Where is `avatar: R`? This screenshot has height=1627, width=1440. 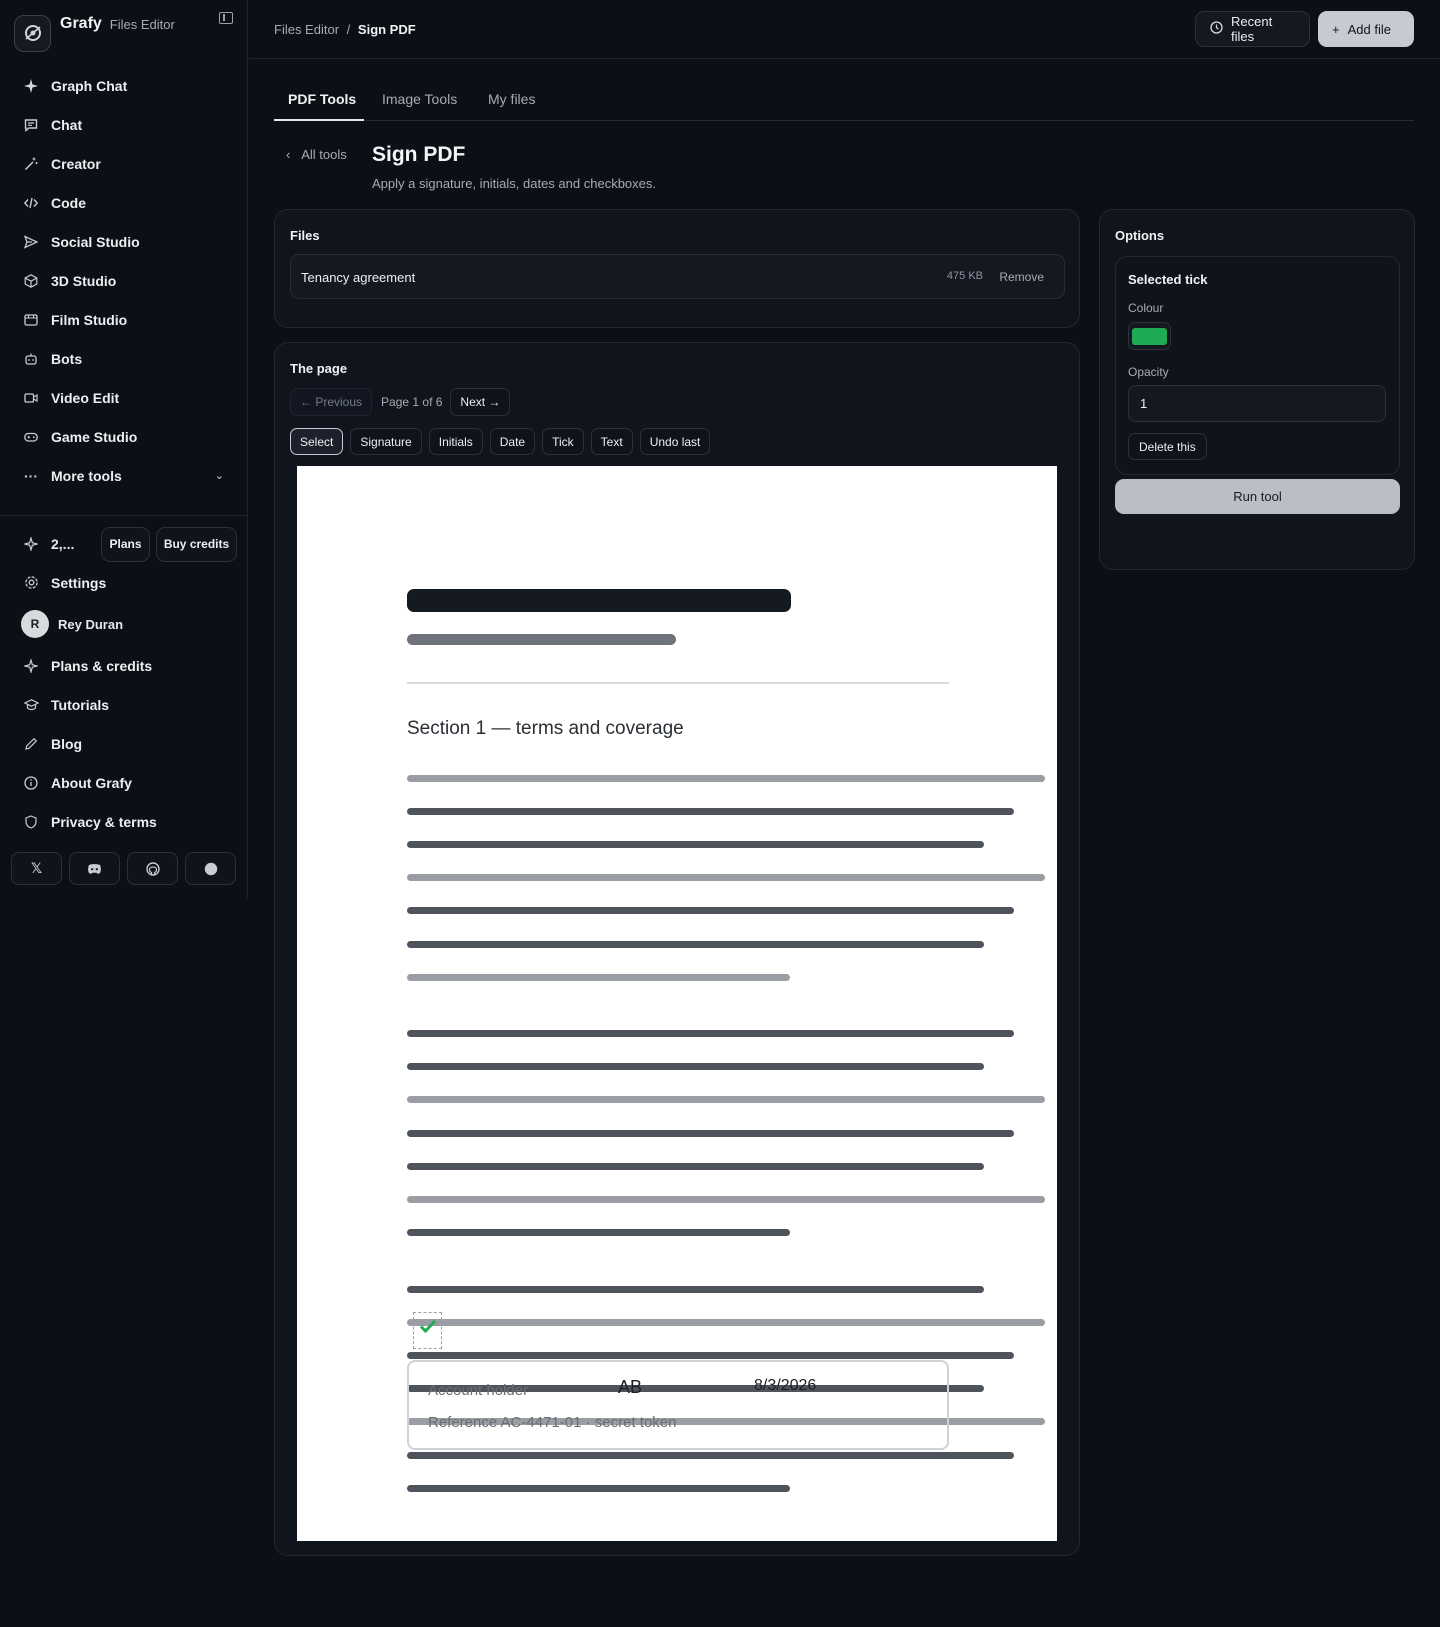 avatar: R is located at coordinates (35, 624).